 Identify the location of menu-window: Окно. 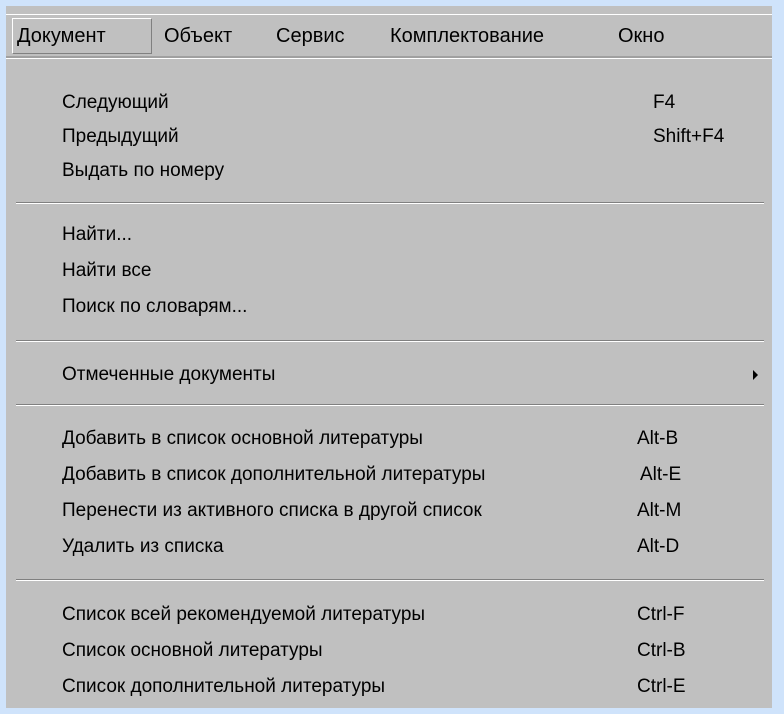
(641, 36).